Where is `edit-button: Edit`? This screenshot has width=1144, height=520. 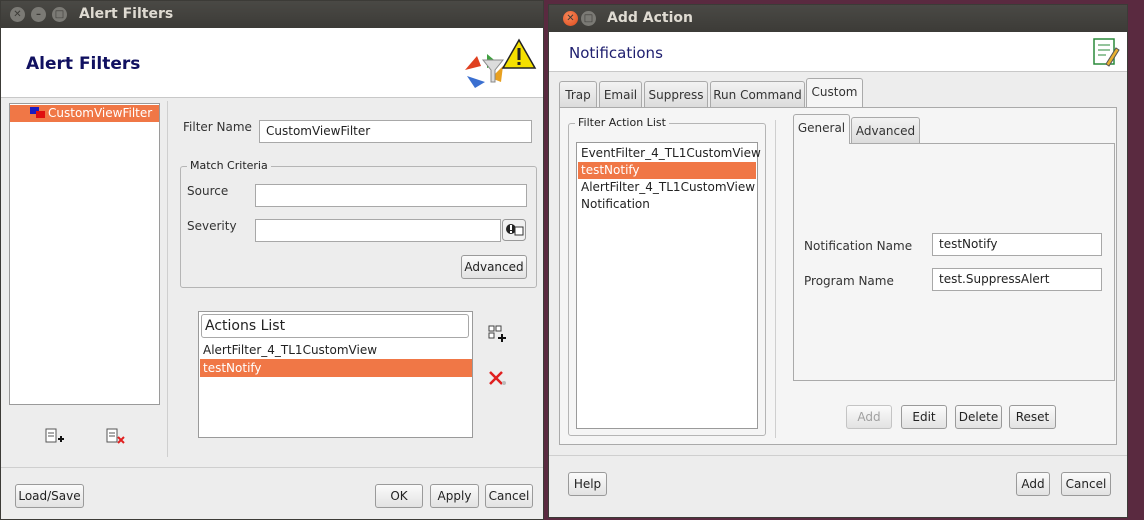 edit-button: Edit is located at coordinates (924, 417).